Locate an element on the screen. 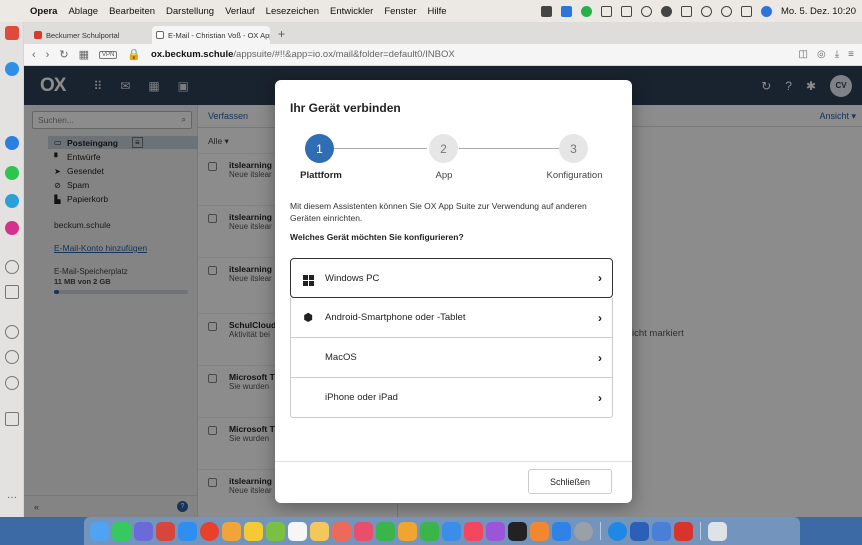 The width and height of the screenshot is (862, 545). photos-icon is located at coordinates (231, 531).